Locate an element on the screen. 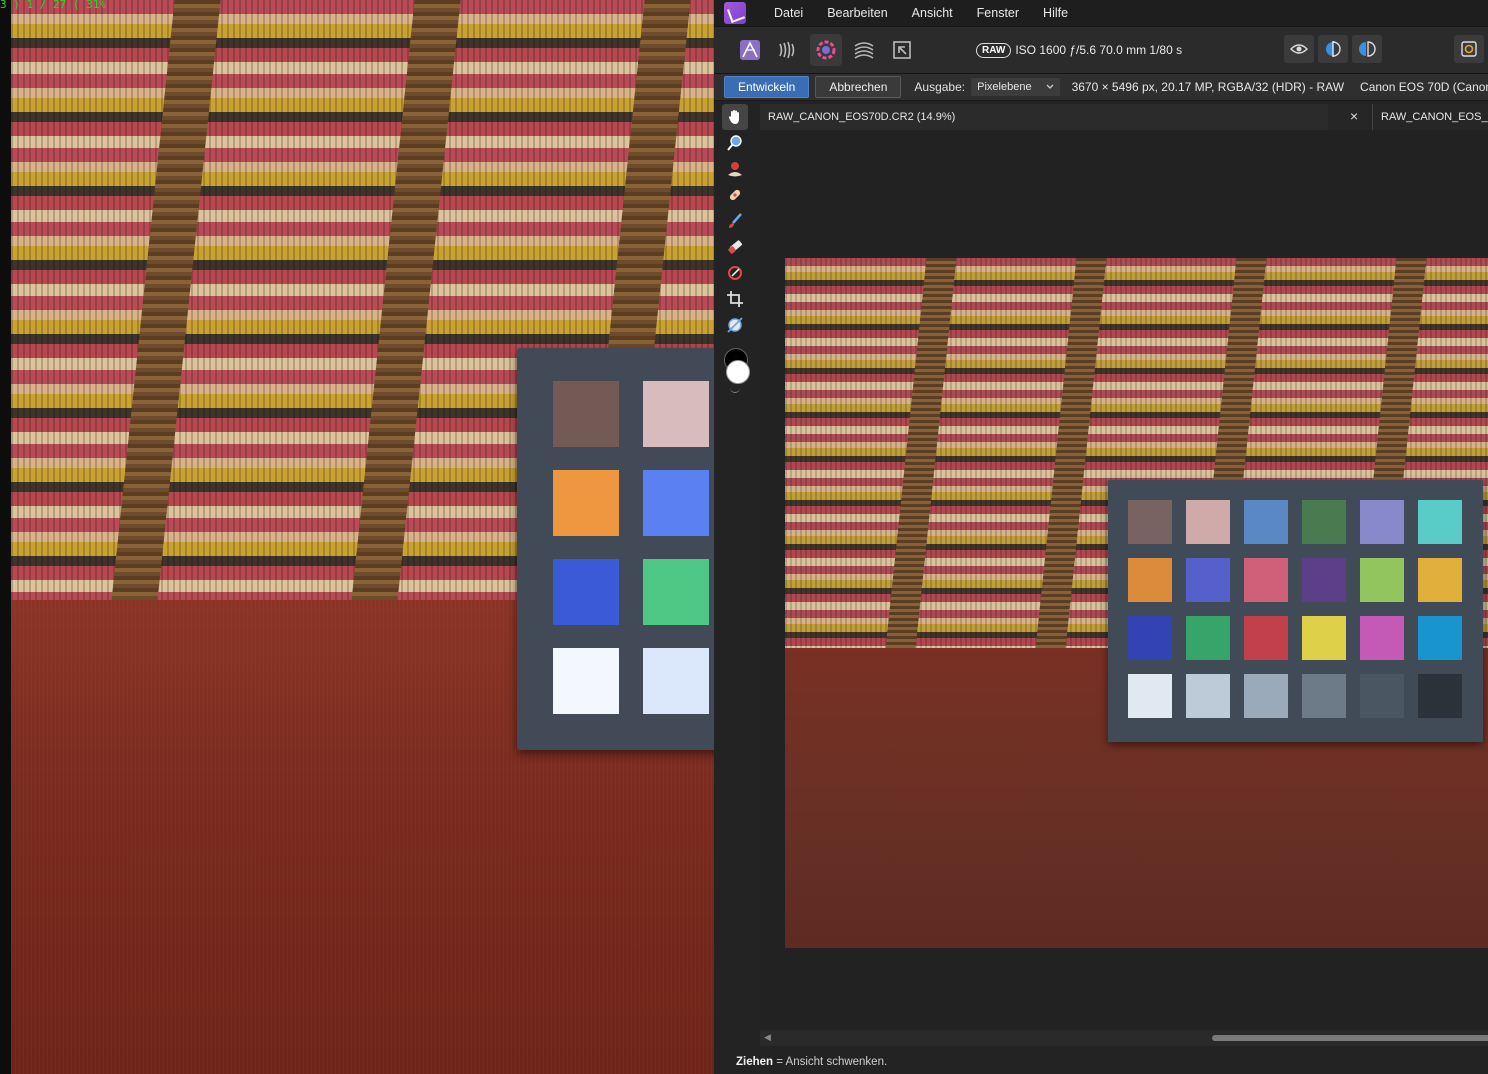 This screenshot has width=1488, height=1074. output-select: Pixelebene is located at coordinates (1015, 87).